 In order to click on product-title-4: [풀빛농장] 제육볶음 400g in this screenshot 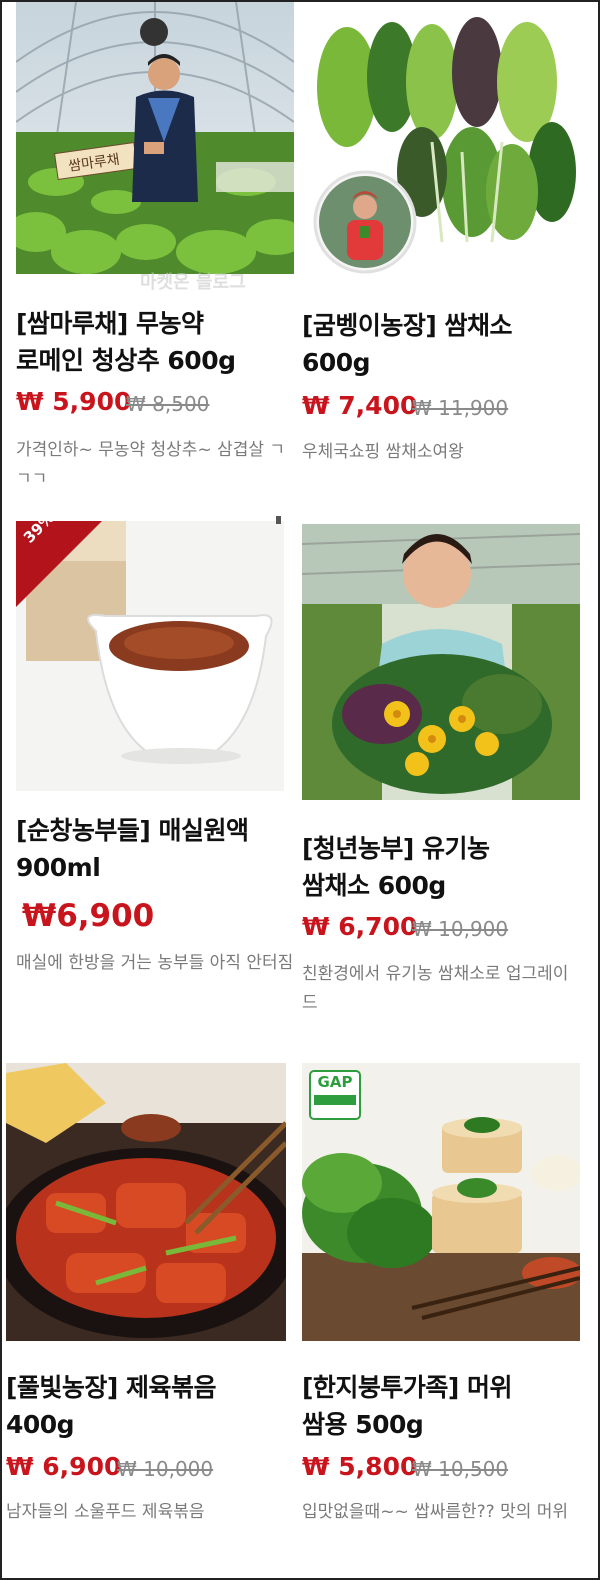, I will do `click(148, 1406)`.